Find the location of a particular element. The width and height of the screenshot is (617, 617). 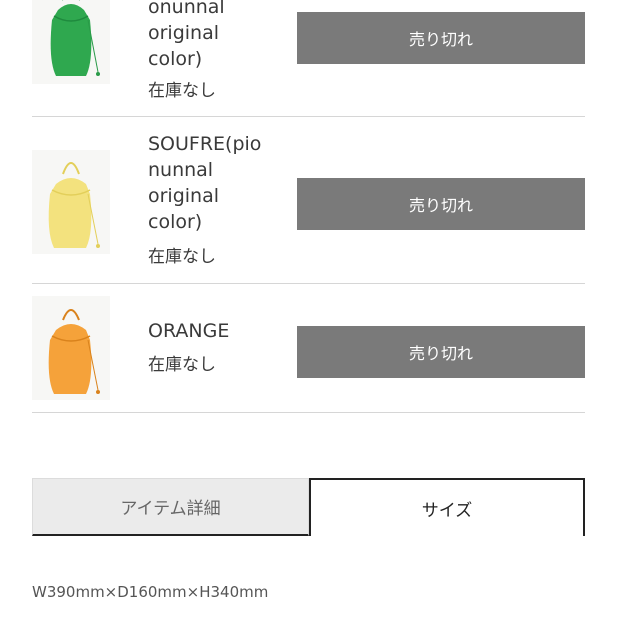

tab-item-details: アイテム詳細 is located at coordinates (170, 507).